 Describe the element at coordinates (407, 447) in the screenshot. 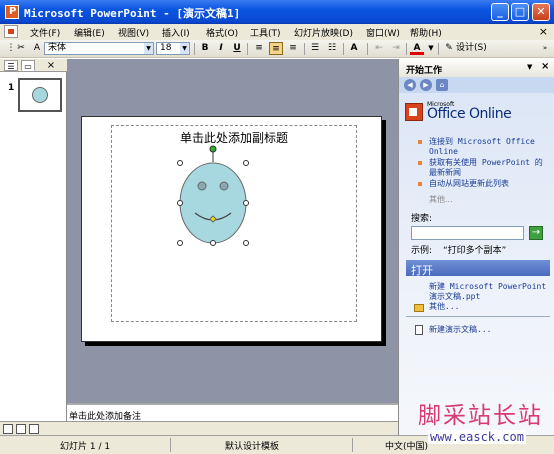

I see `status-language: 中文(中国)` at that location.